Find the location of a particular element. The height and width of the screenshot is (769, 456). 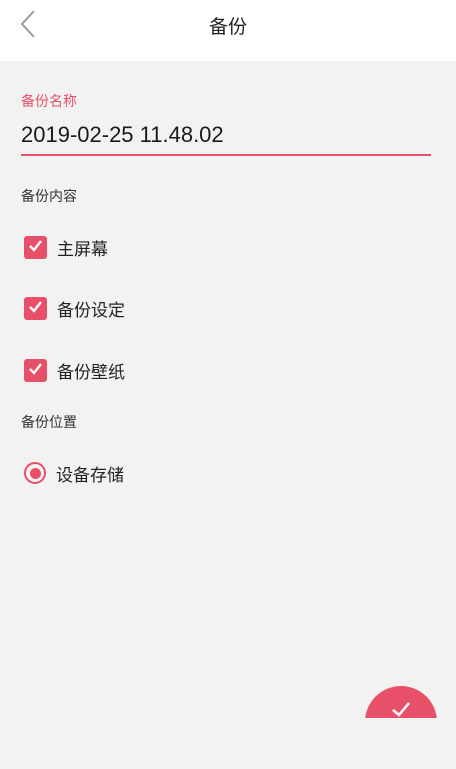

backup-location-label: 备份位置 is located at coordinates (49, 423).